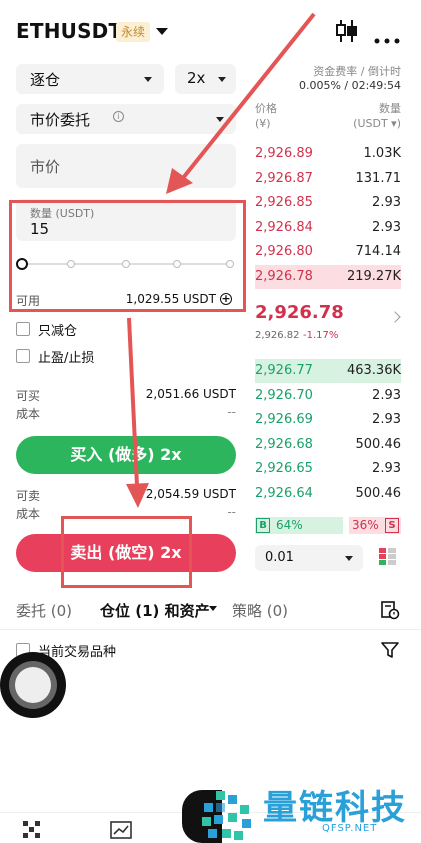 The image size is (421, 843). Describe the element at coordinates (328, 371) in the screenshot. I see `bid-row: 2,926.77 463.36K` at that location.